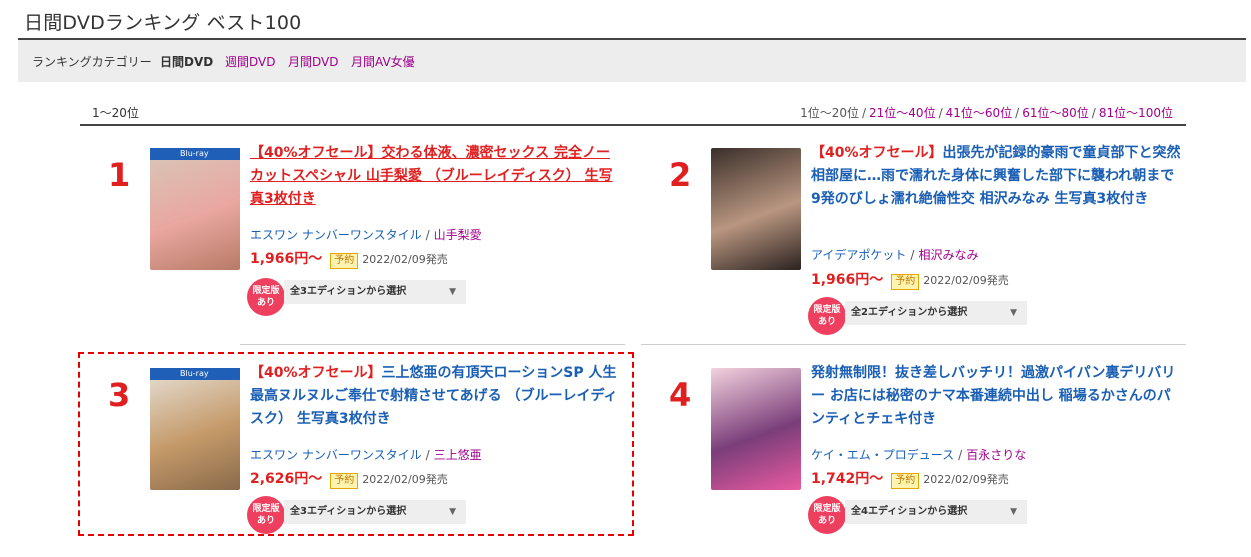 This screenshot has height=557, width=1251. What do you see at coordinates (163, 23) in the screenshot?
I see `page-title: 日間DVDランキング ベスト100` at bounding box center [163, 23].